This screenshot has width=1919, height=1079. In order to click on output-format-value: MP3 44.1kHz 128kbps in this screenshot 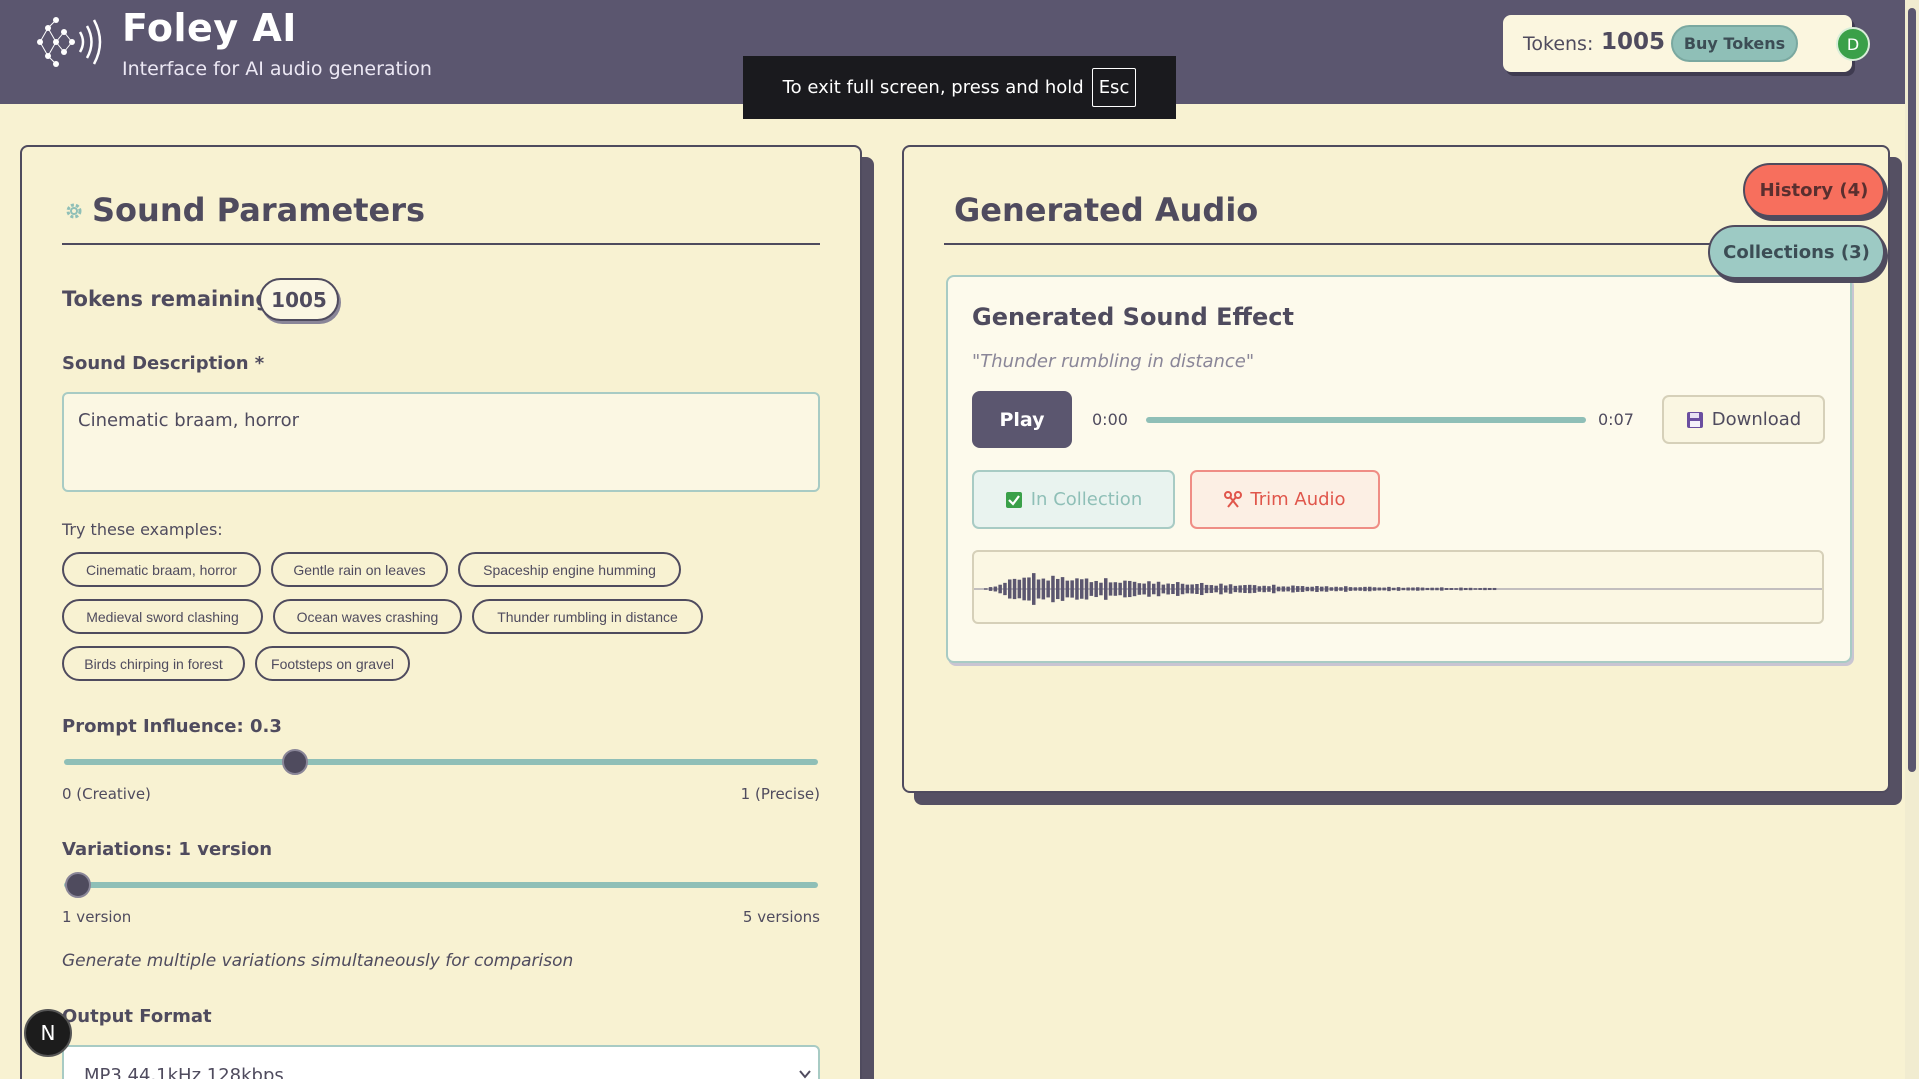, I will do `click(184, 1072)`.